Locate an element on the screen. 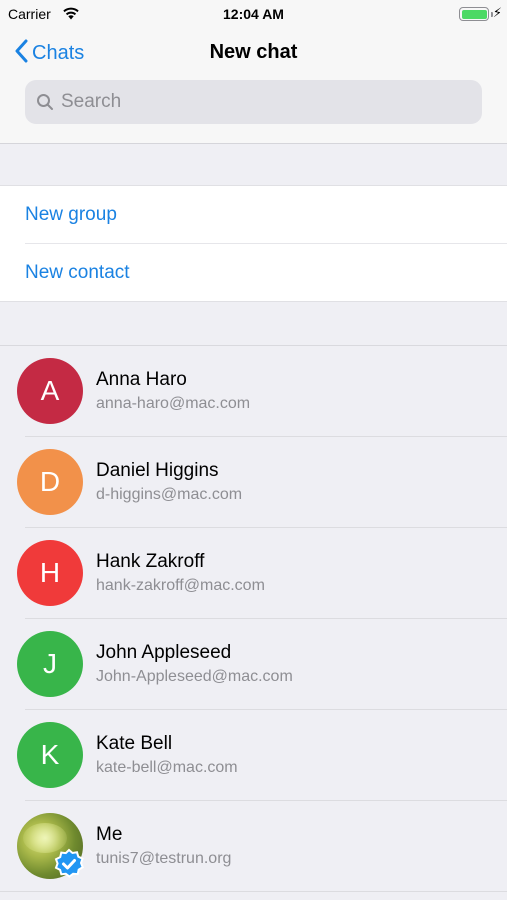 This screenshot has width=507, height=900. contact-name: Anna Haro is located at coordinates (141, 379).